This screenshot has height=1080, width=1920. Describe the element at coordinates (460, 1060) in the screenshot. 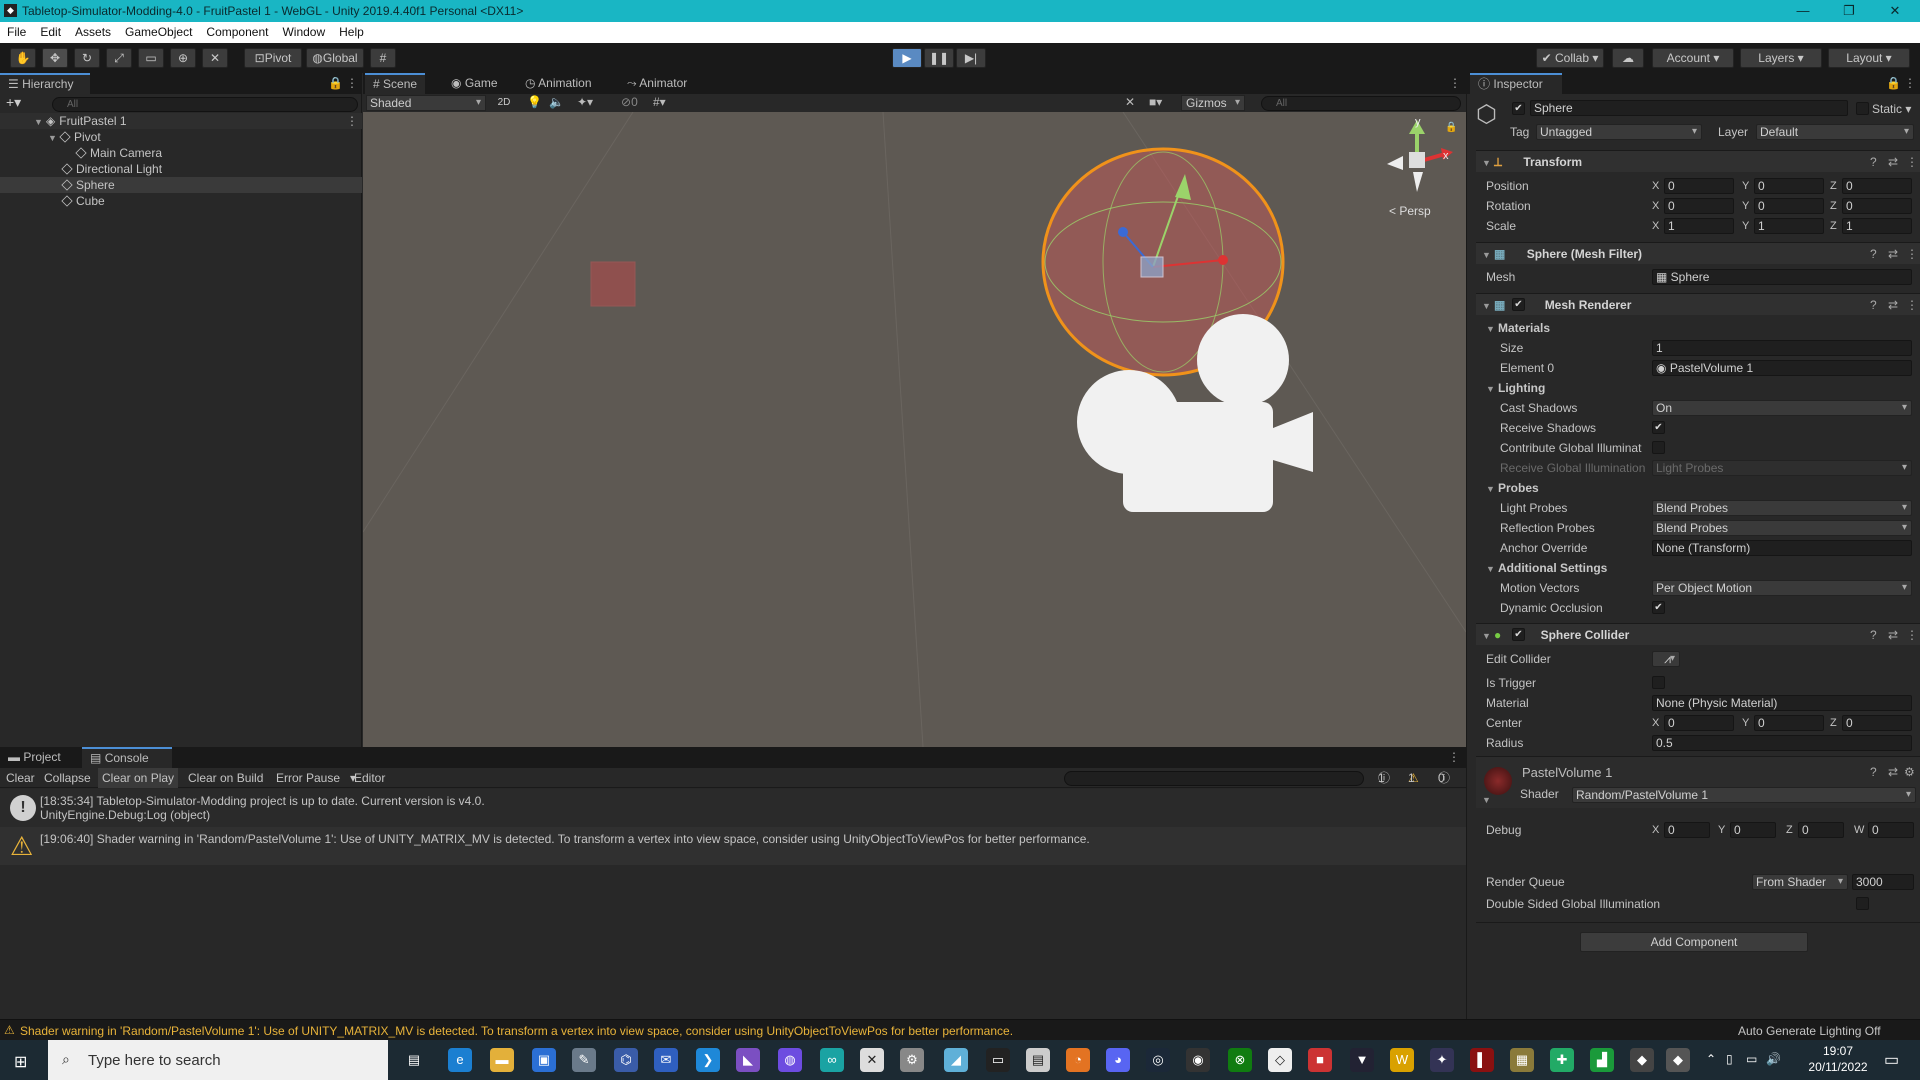

I see `edge-browser-icon: e` at that location.